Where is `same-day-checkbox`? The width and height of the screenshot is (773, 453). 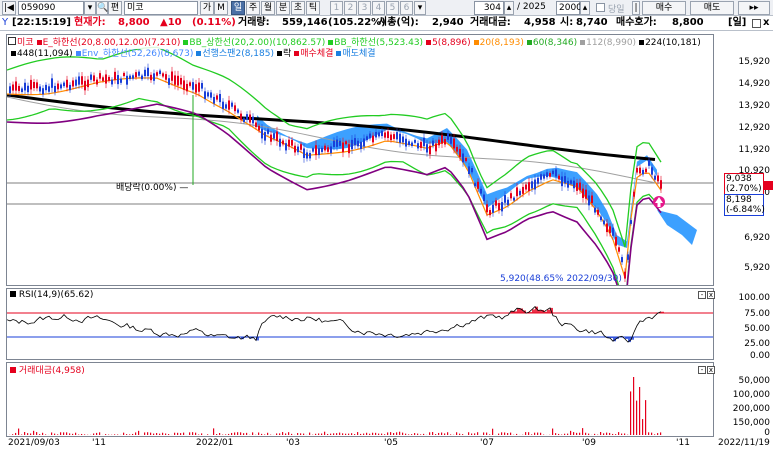
same-day-checkbox is located at coordinates (600, 7).